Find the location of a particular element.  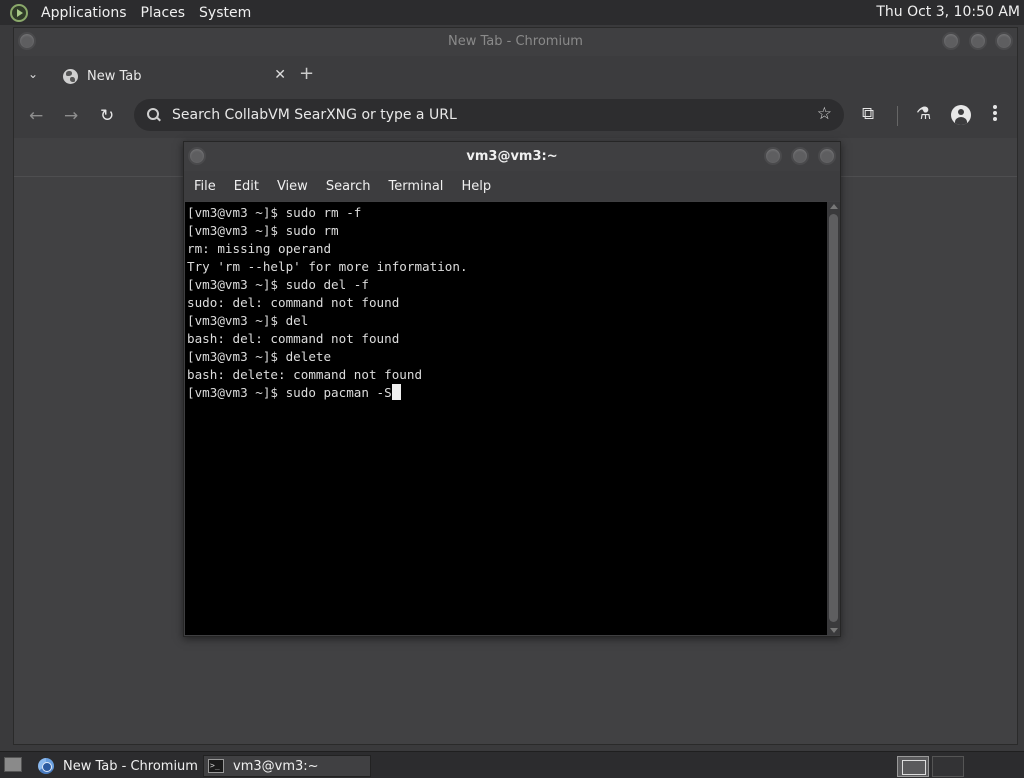

terminal-line: [vm3@vm3 ~]$ sudo rm is located at coordinates (263, 230).